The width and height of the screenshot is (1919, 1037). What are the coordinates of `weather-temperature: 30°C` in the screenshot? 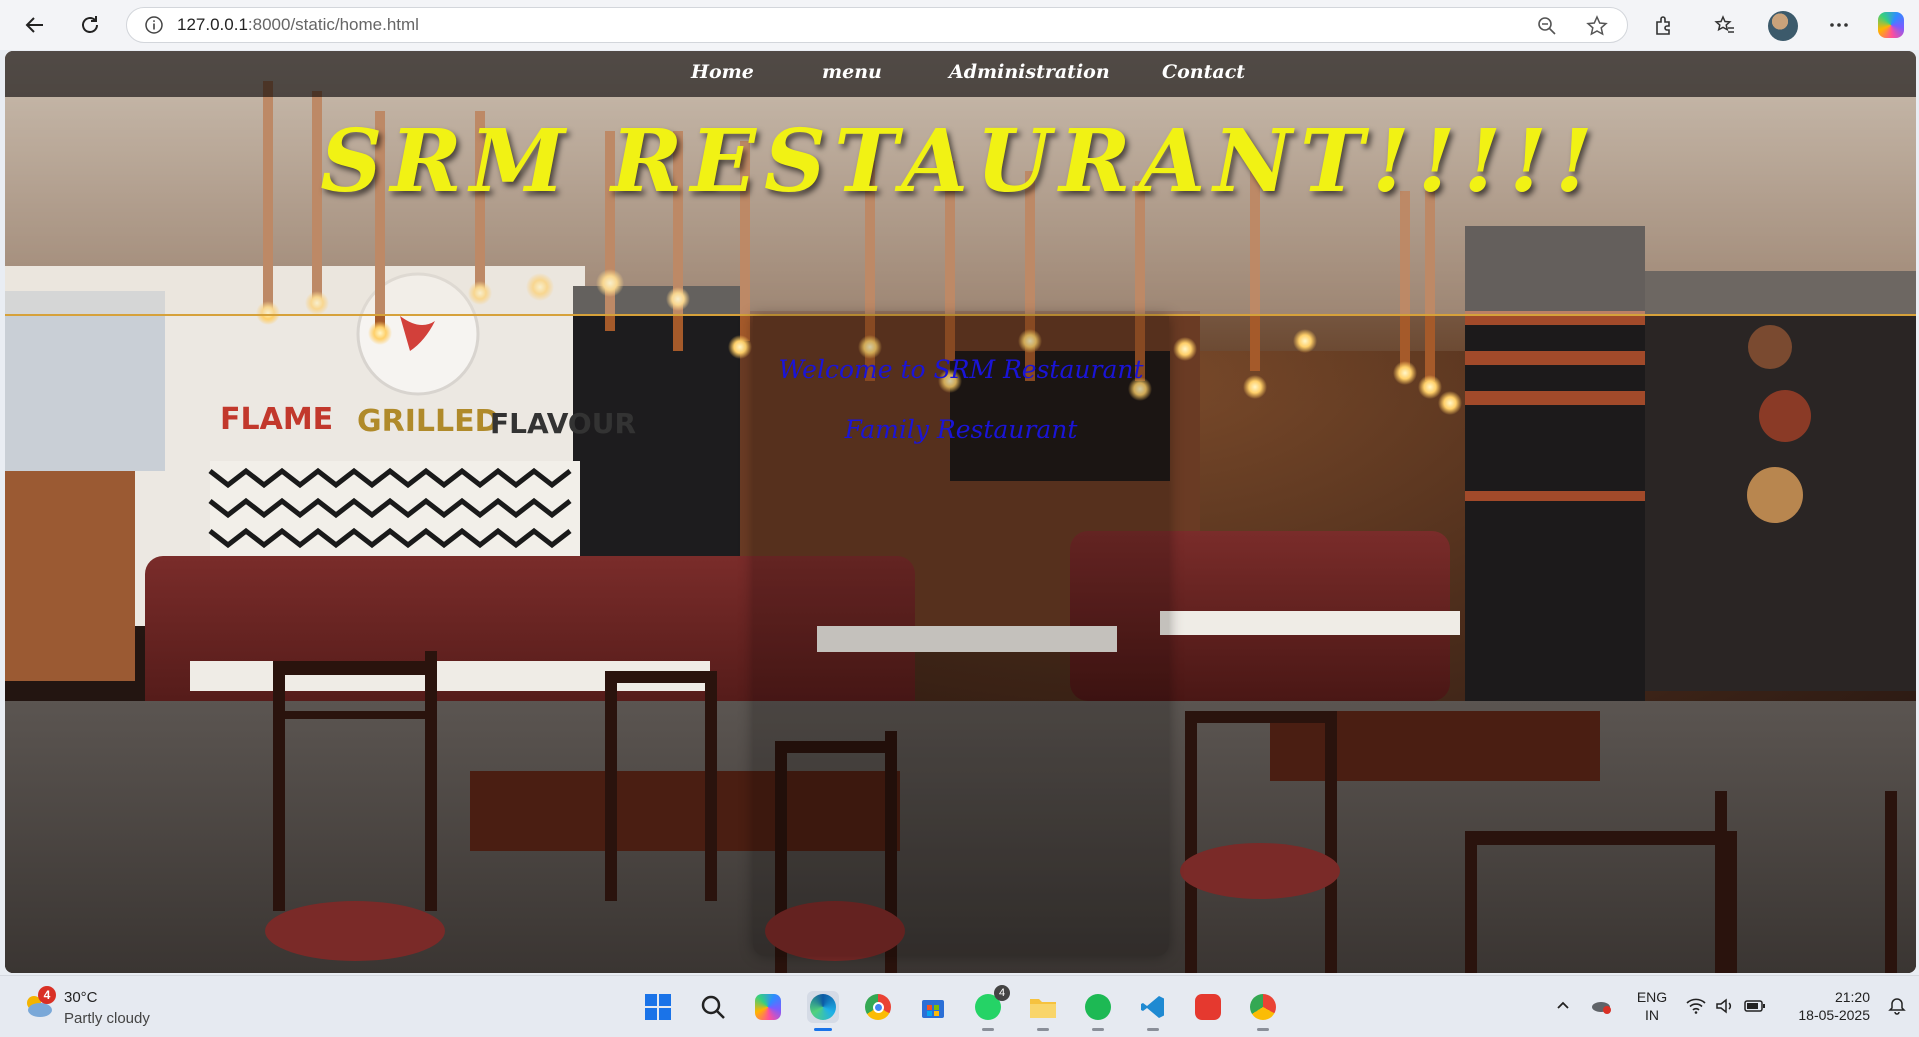 It's located at (81, 997).